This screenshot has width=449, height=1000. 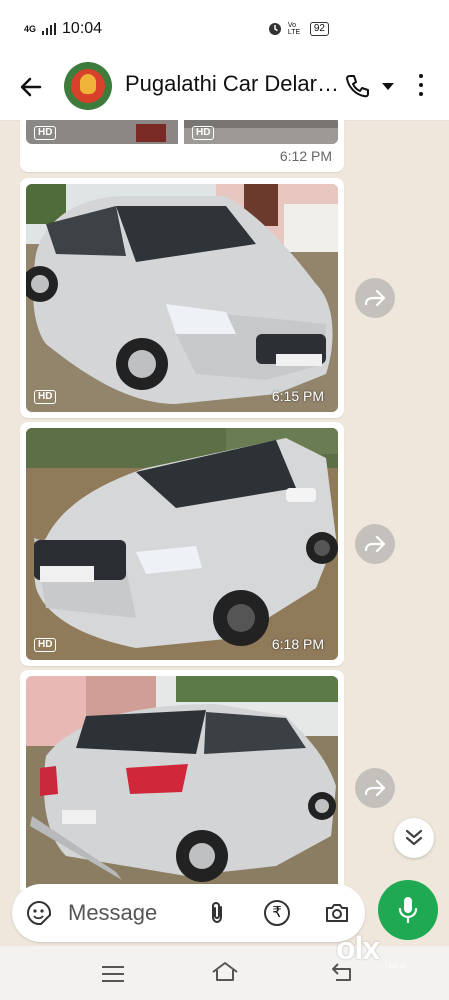 I want to click on microphone-icon, so click(x=408, y=910).